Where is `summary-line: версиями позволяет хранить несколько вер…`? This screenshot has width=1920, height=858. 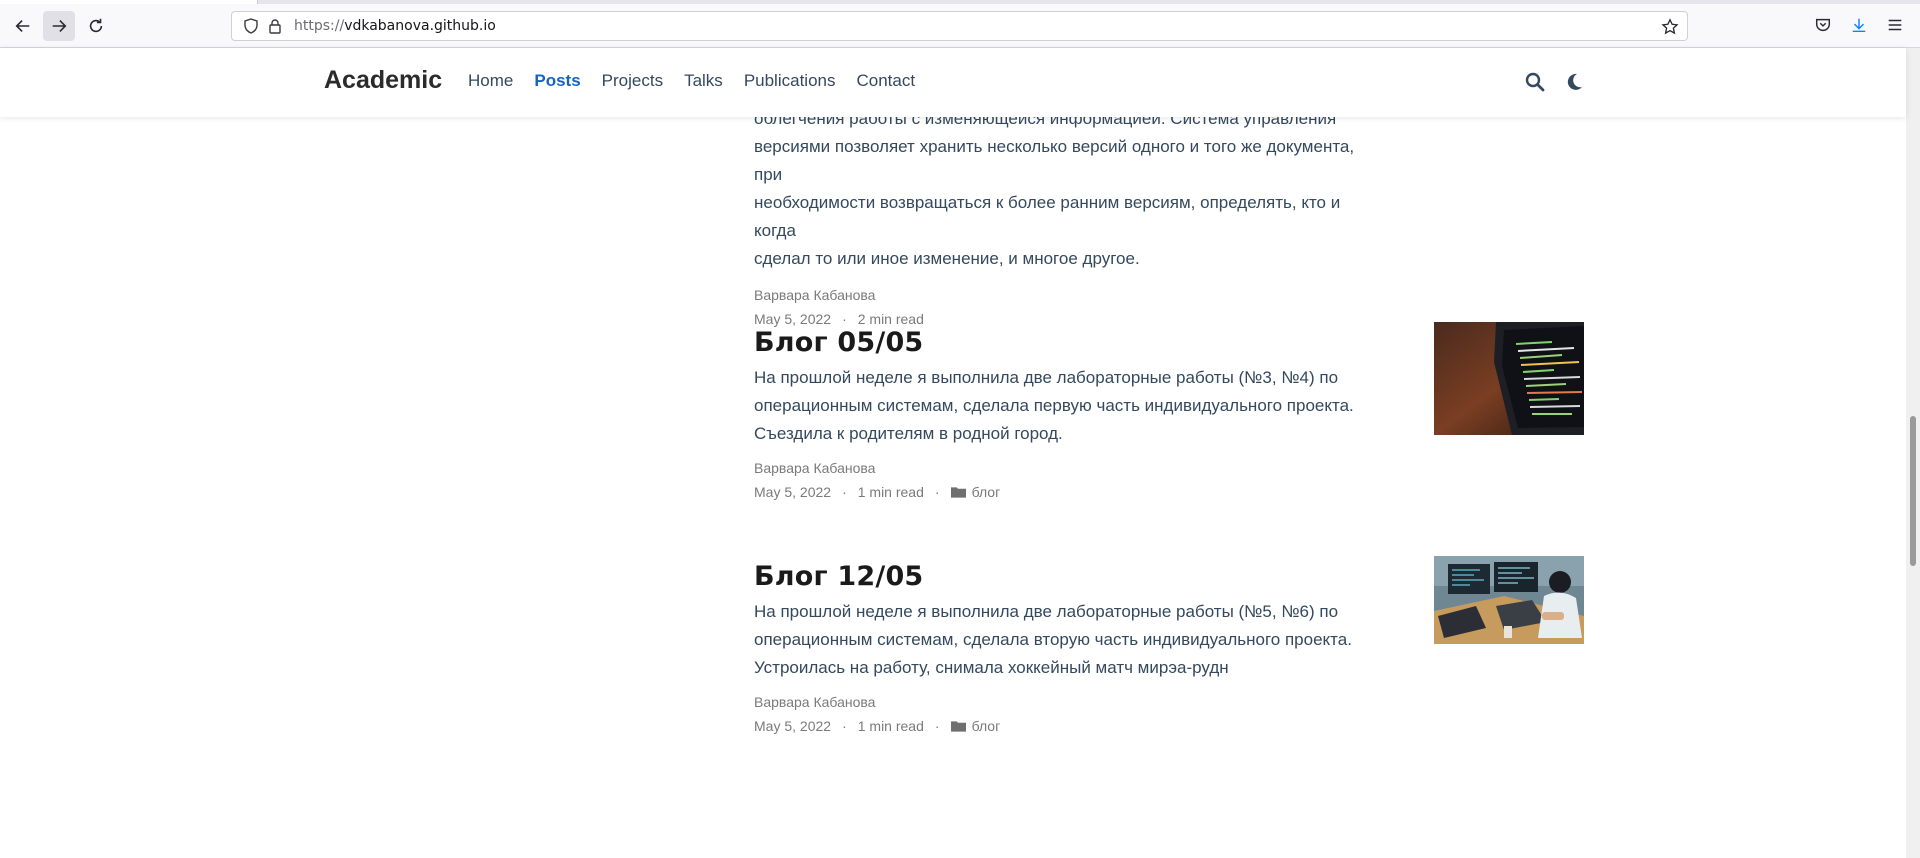 summary-line: версиями позволяет хранить несколько вер… is located at coordinates (1054, 160).